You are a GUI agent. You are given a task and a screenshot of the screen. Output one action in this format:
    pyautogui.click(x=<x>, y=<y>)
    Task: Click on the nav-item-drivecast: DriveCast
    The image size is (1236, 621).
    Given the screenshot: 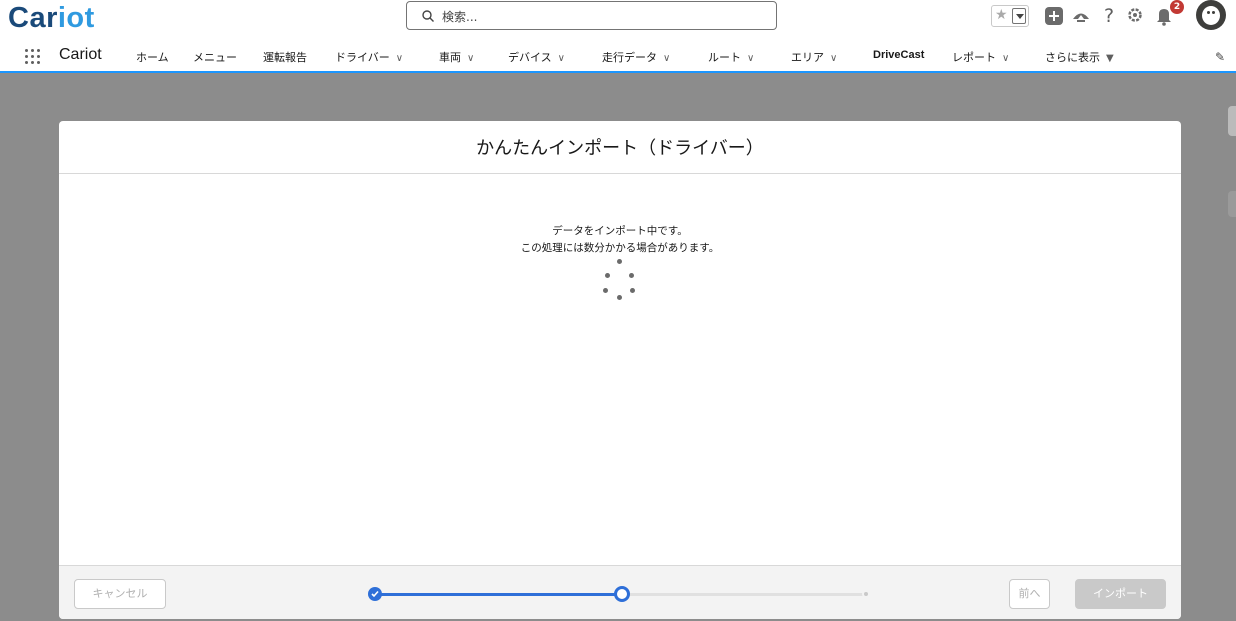 What is the action you would take?
    pyautogui.click(x=898, y=55)
    